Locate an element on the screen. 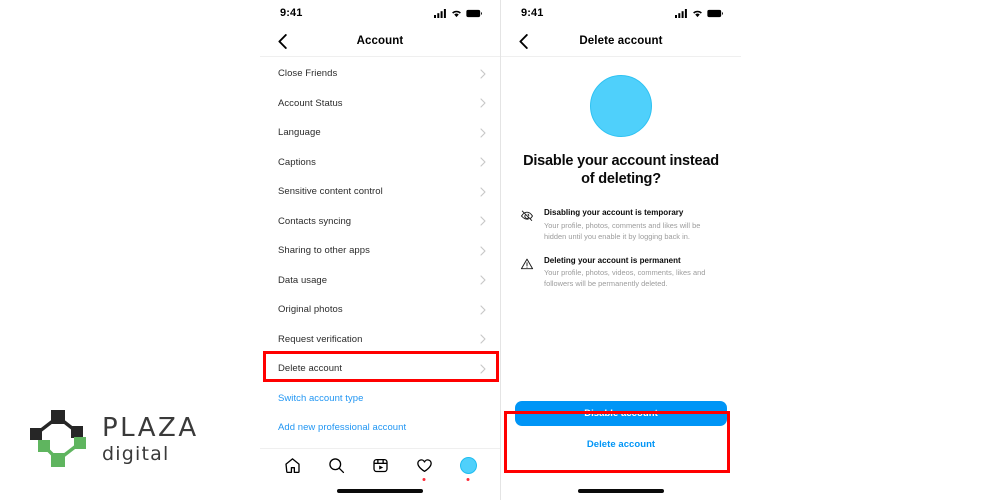 This screenshot has width=1000, height=500. settings-row-sensitive-content-control: Sensitive content control is located at coordinates (380, 192).